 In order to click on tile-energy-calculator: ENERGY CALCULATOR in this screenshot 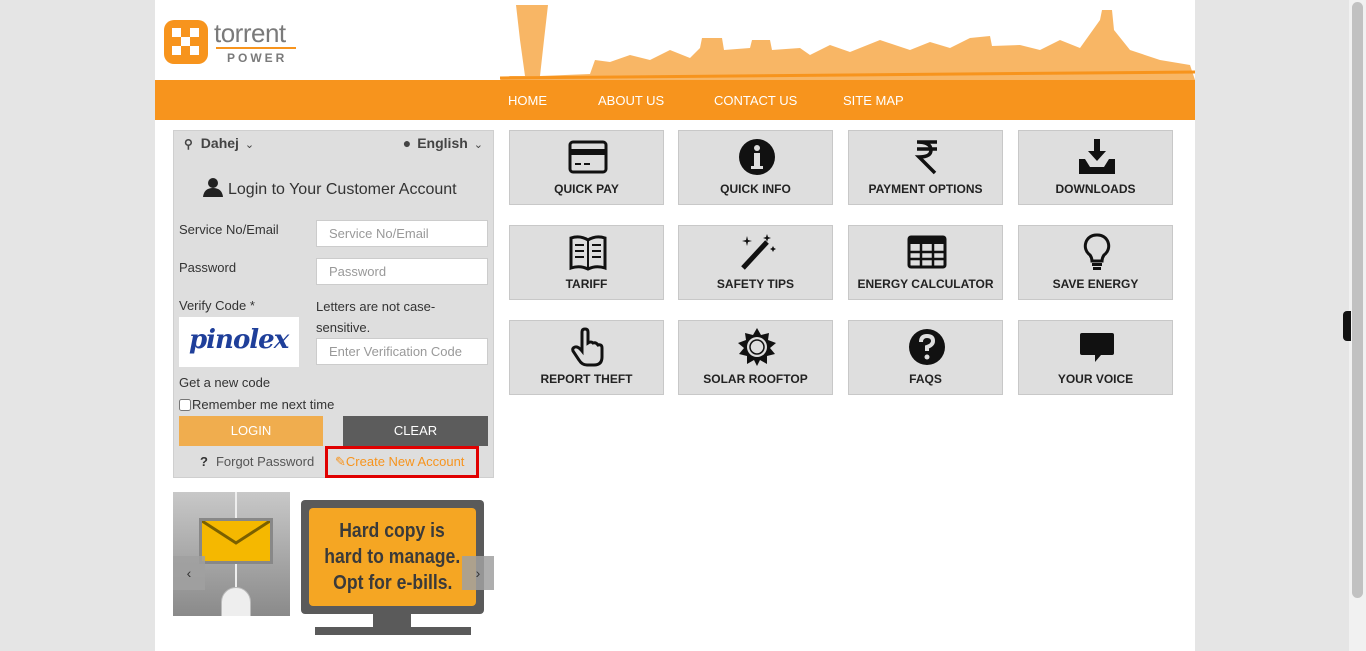, I will do `click(925, 262)`.